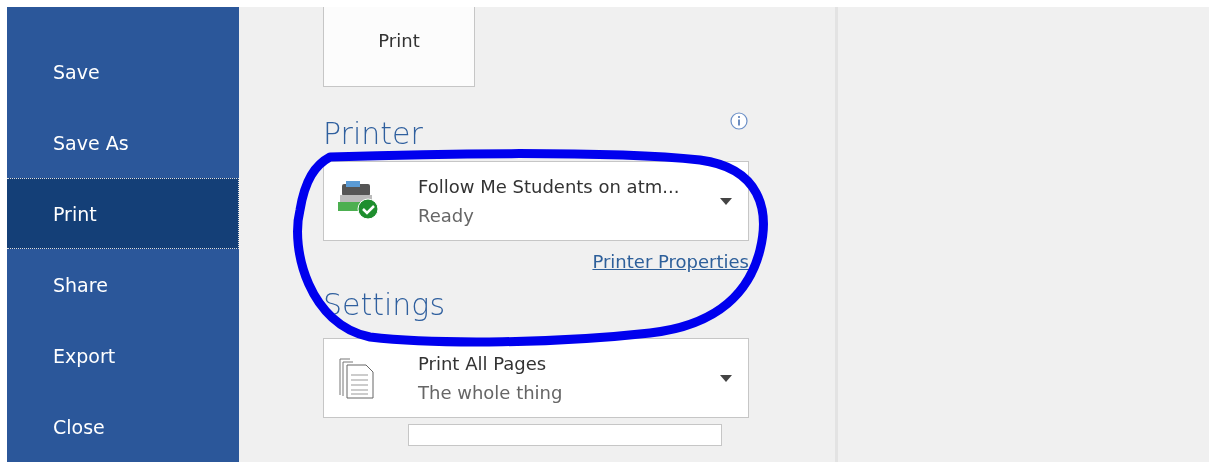  I want to click on sidebar-item: Print, so click(123, 213).